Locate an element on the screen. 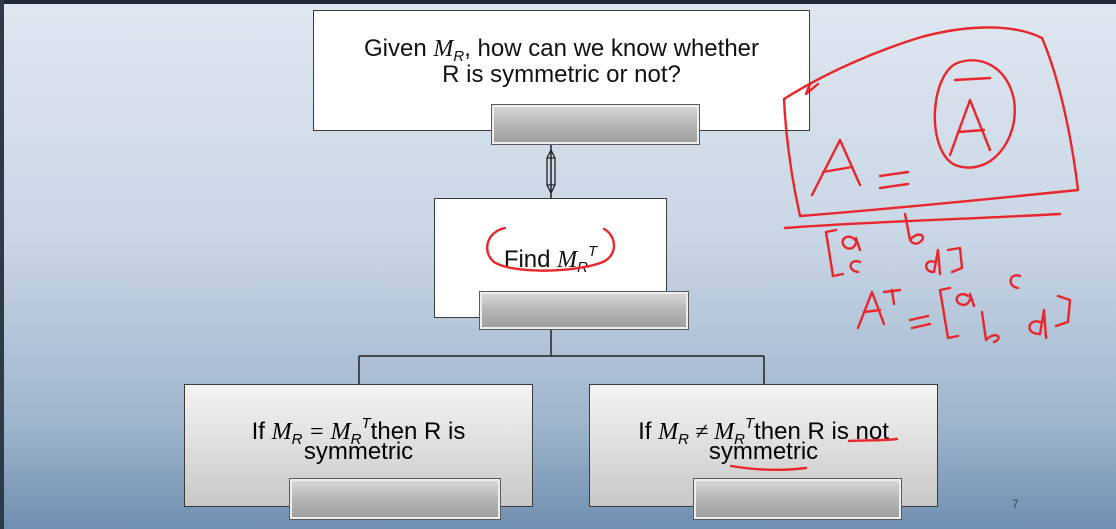 The image size is (1116, 529). equals-sign is located at coordinates (894, 180).